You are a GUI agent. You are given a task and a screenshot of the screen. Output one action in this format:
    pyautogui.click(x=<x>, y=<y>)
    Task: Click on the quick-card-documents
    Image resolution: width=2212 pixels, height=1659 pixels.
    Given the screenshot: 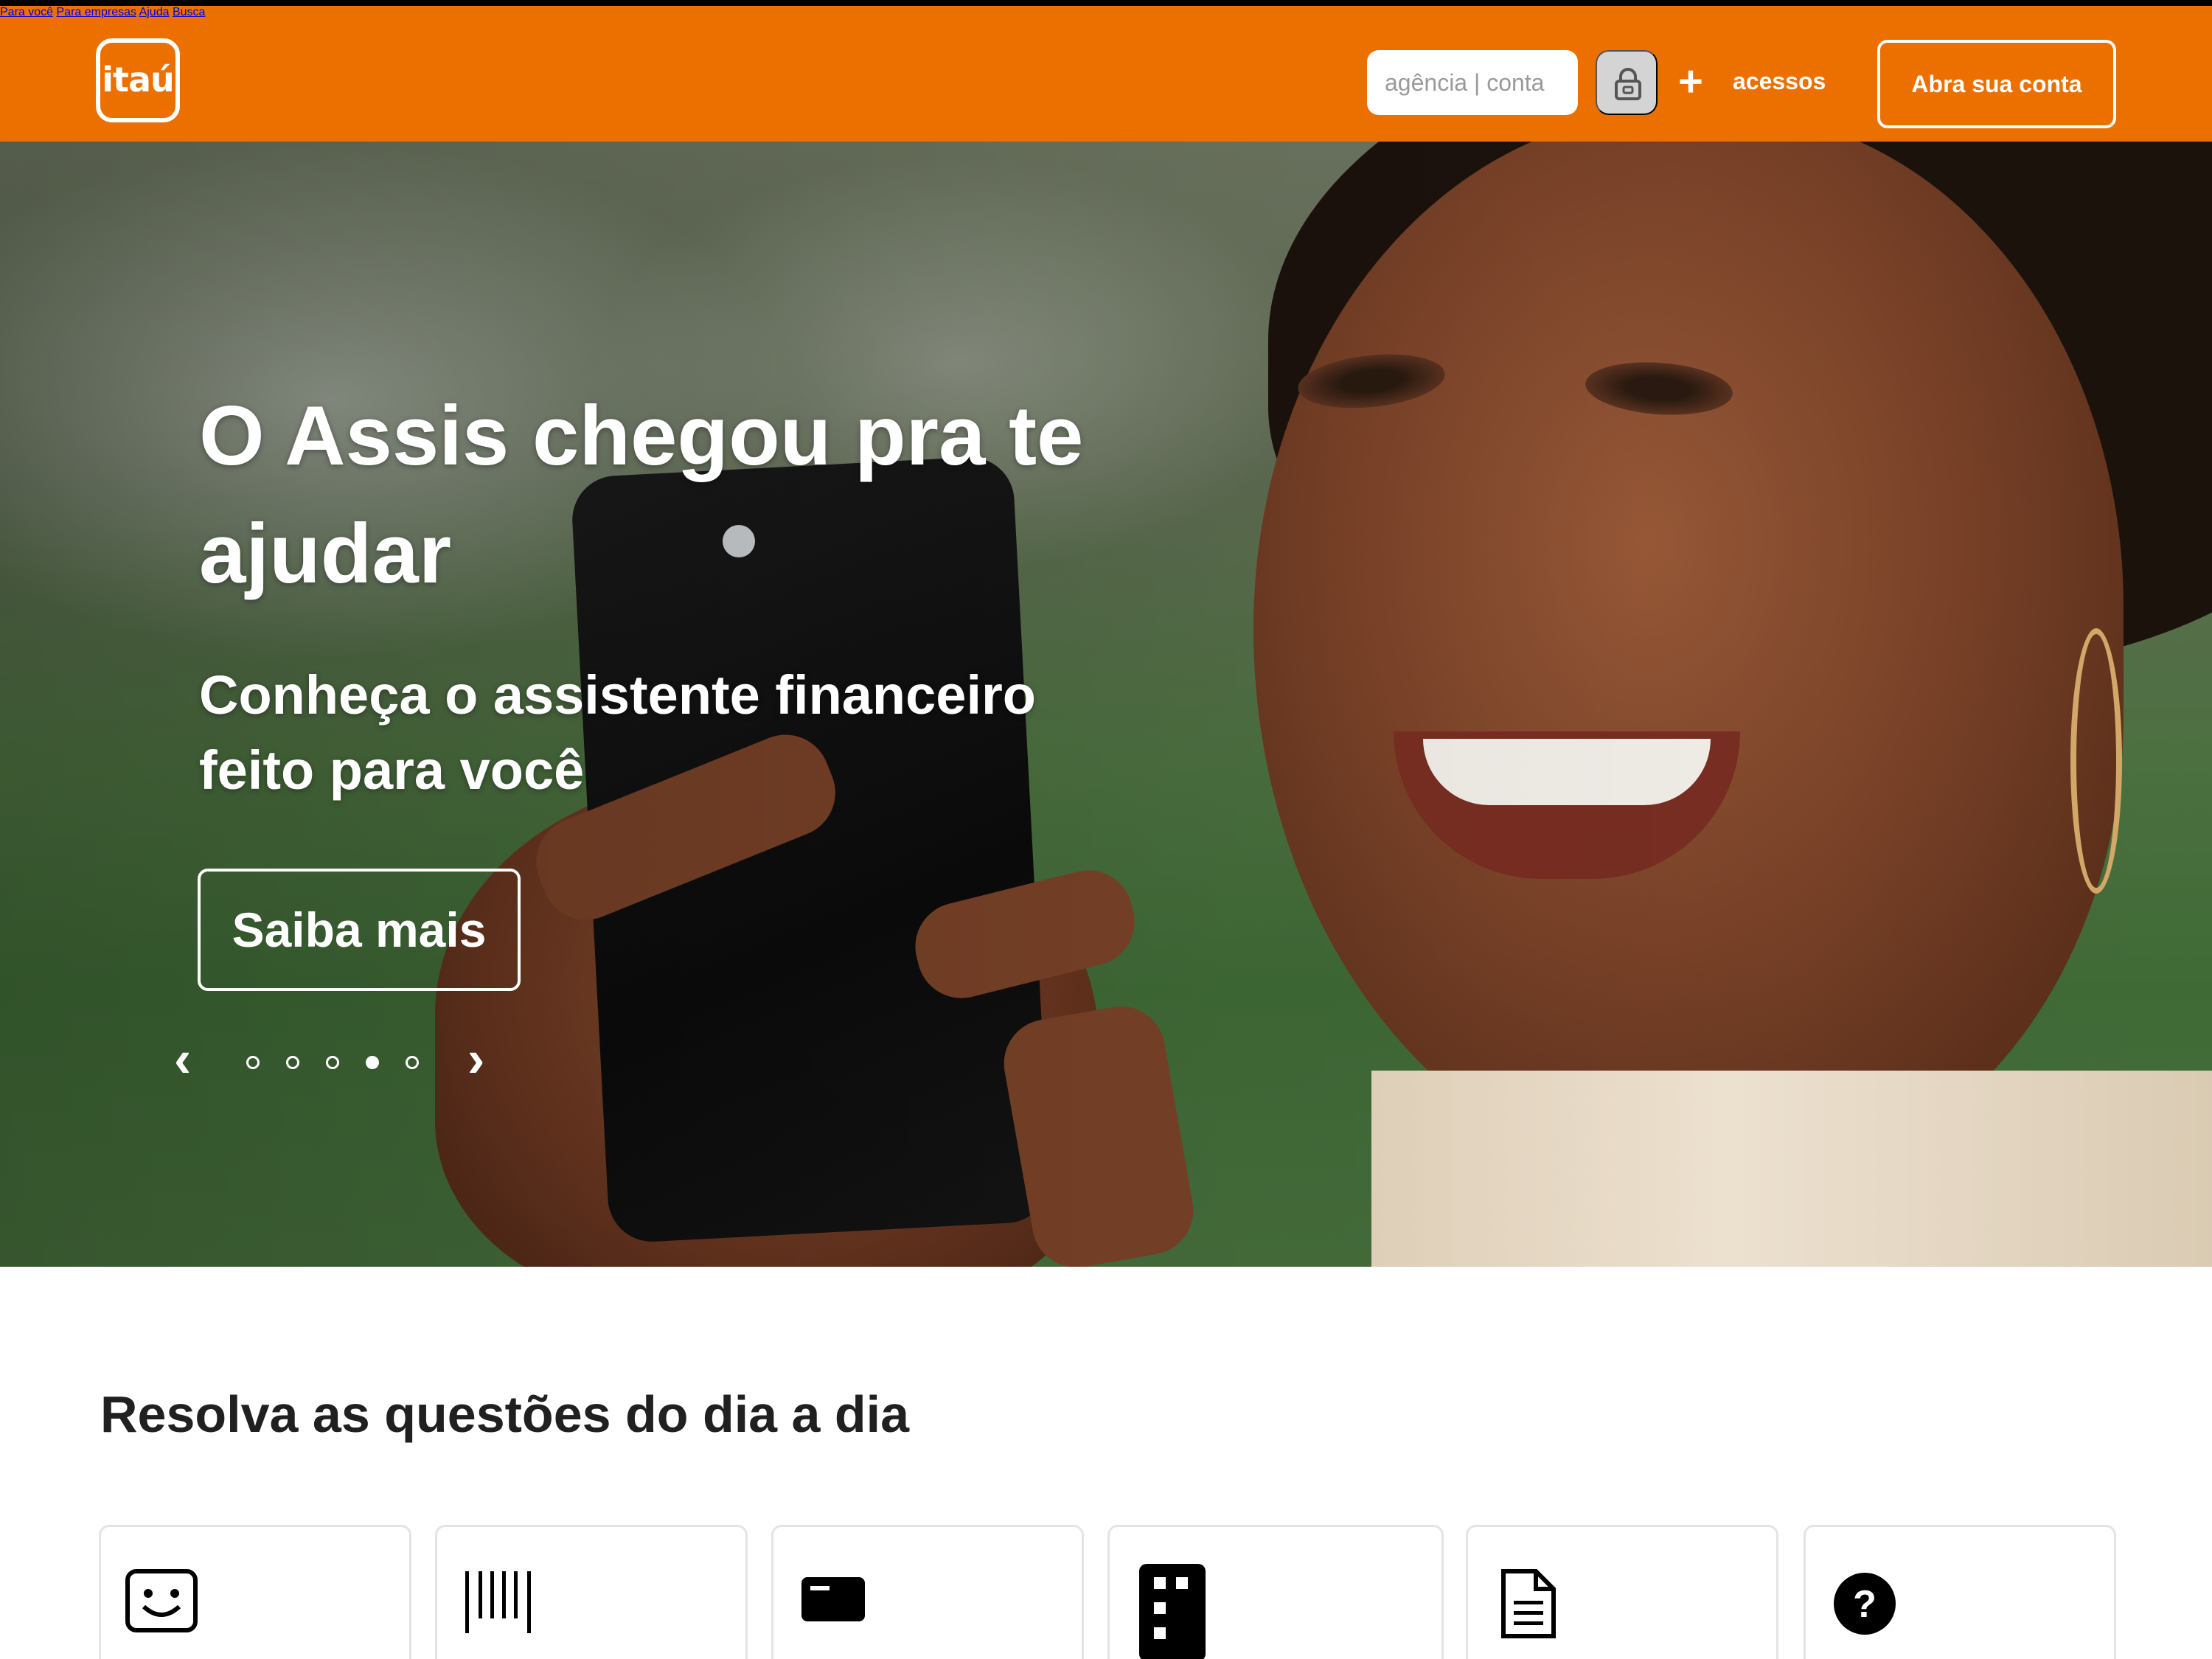 What is the action you would take?
    pyautogui.click(x=1622, y=1592)
    